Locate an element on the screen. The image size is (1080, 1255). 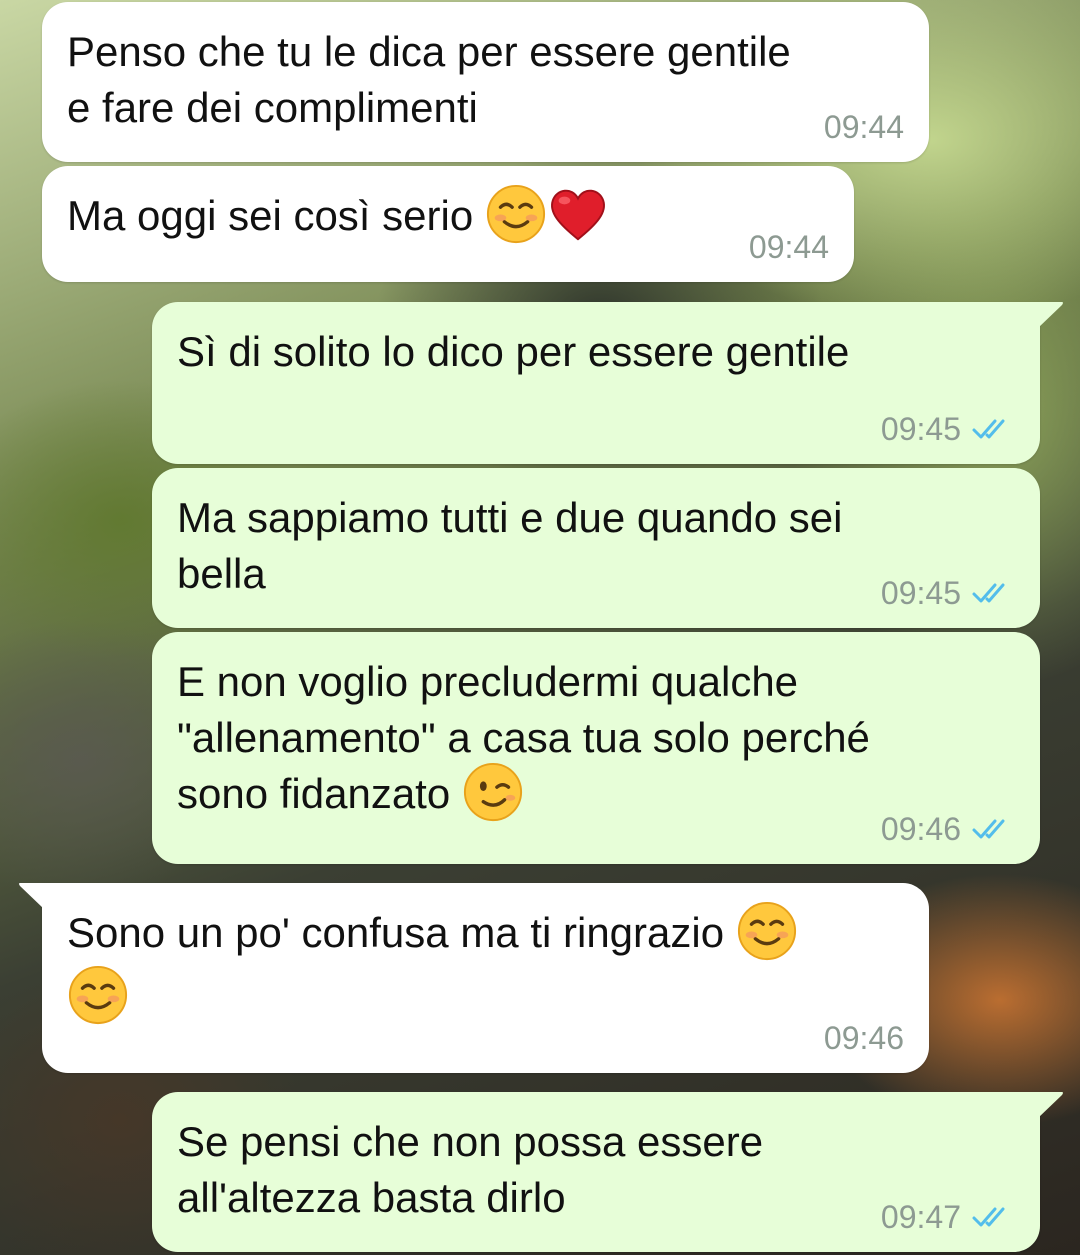
message-text-content: Ma oggi sei così serio is located at coordinates (270, 215).